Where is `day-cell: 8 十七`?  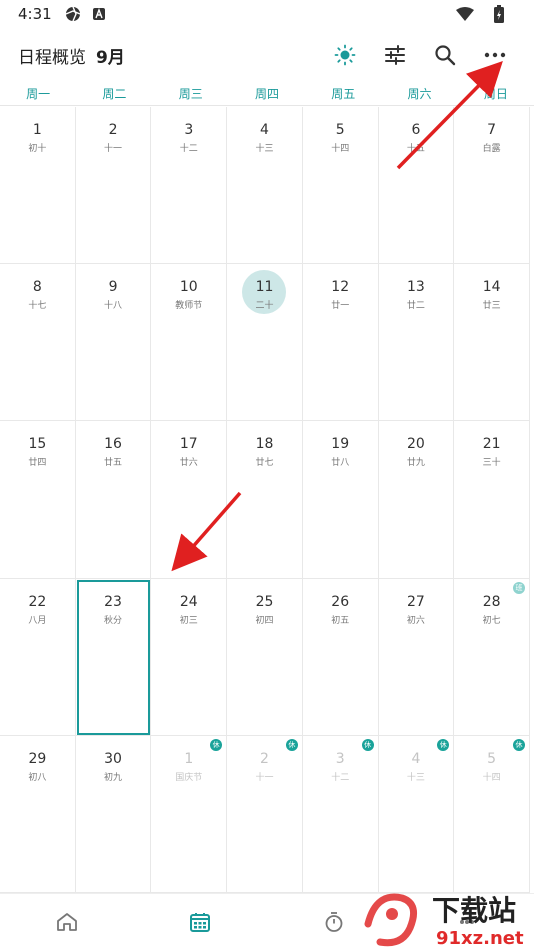
day-cell: 8 十七 is located at coordinates (38, 343).